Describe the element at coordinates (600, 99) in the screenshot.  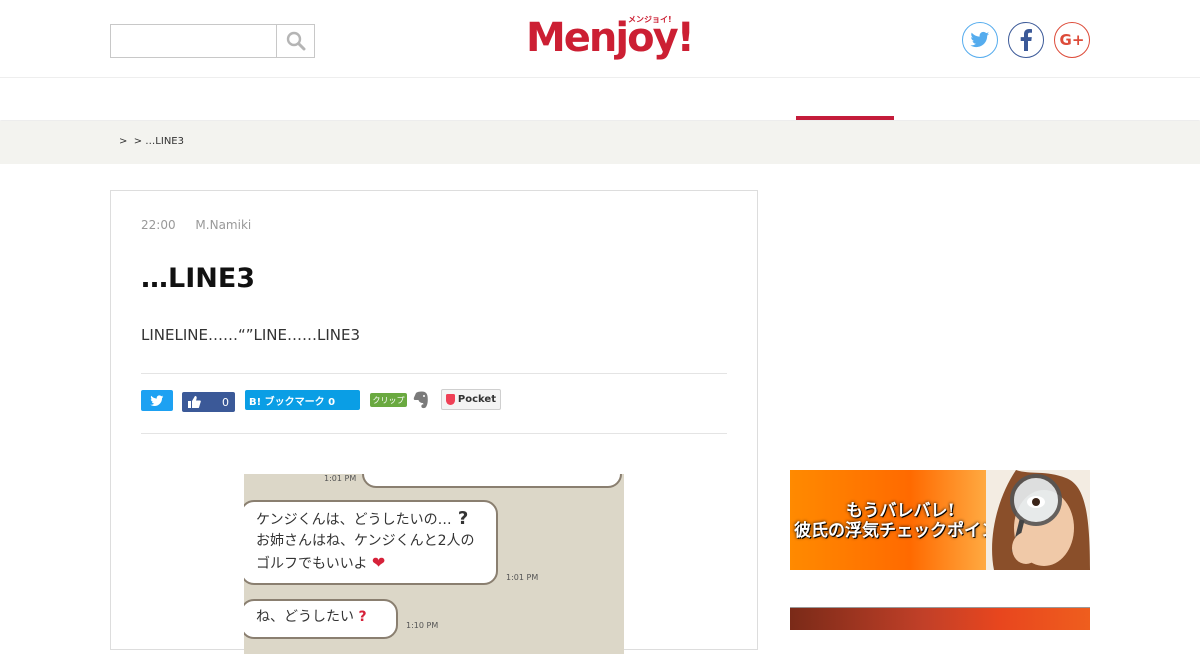
I see `main-nav` at that location.